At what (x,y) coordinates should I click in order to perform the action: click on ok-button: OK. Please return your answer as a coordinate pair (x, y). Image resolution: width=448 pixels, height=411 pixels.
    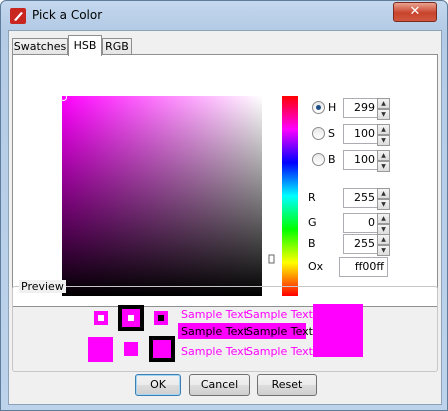
    Looking at the image, I should click on (158, 385).